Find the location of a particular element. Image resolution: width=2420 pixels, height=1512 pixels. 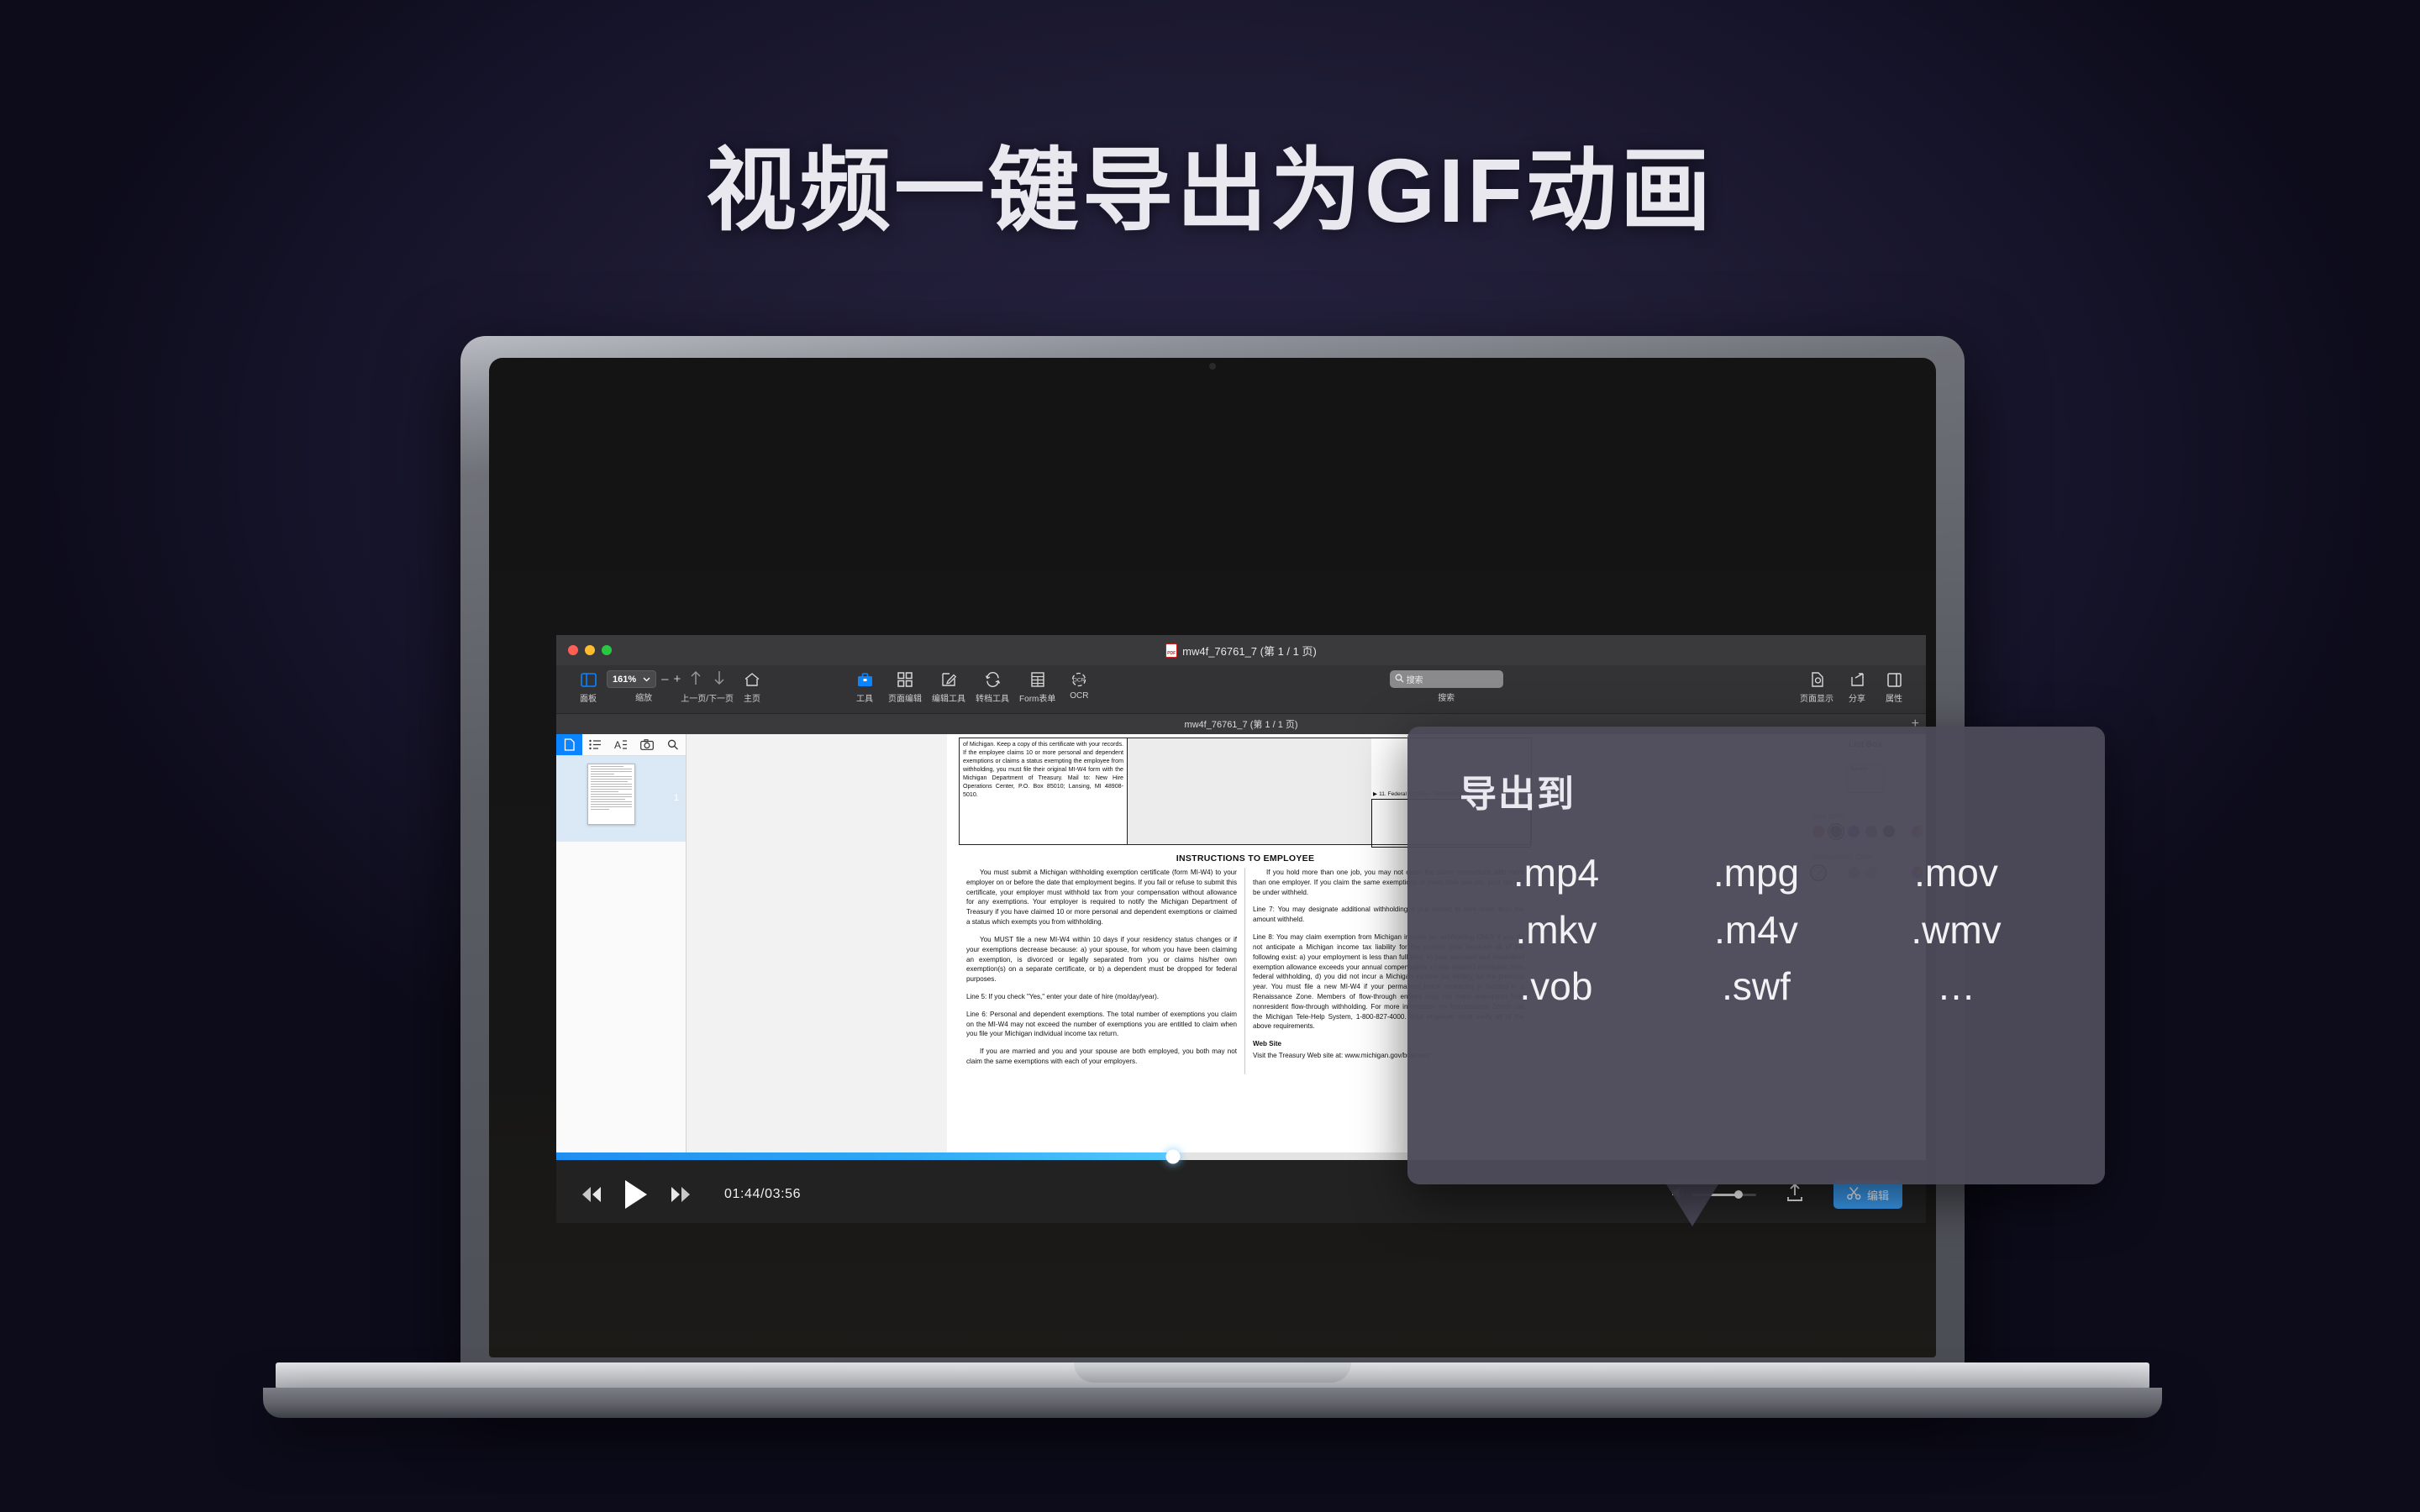

home-icon is located at coordinates (752, 679).